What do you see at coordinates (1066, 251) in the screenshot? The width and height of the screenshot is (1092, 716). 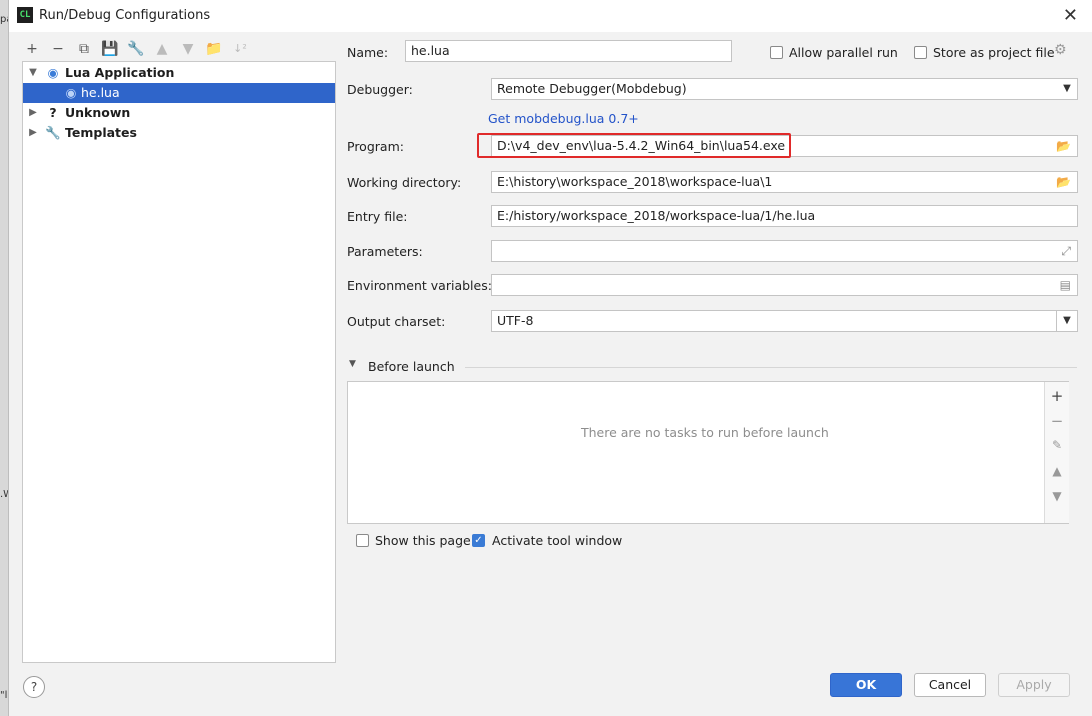 I see `expand-icon: ⤢` at bounding box center [1066, 251].